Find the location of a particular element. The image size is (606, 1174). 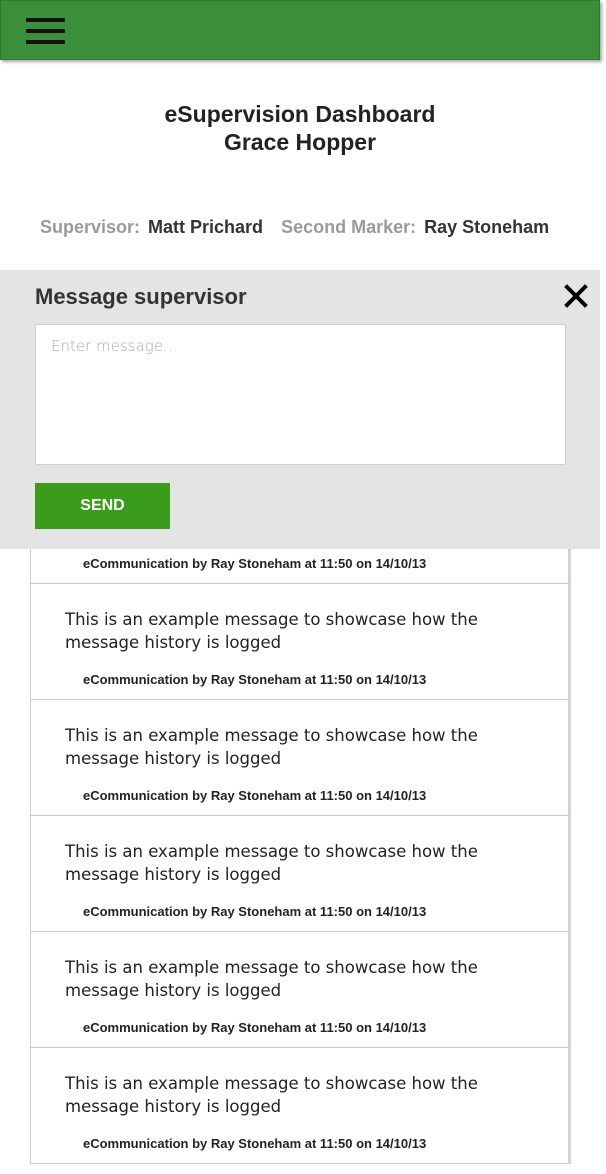

close-icon is located at coordinates (576, 296).